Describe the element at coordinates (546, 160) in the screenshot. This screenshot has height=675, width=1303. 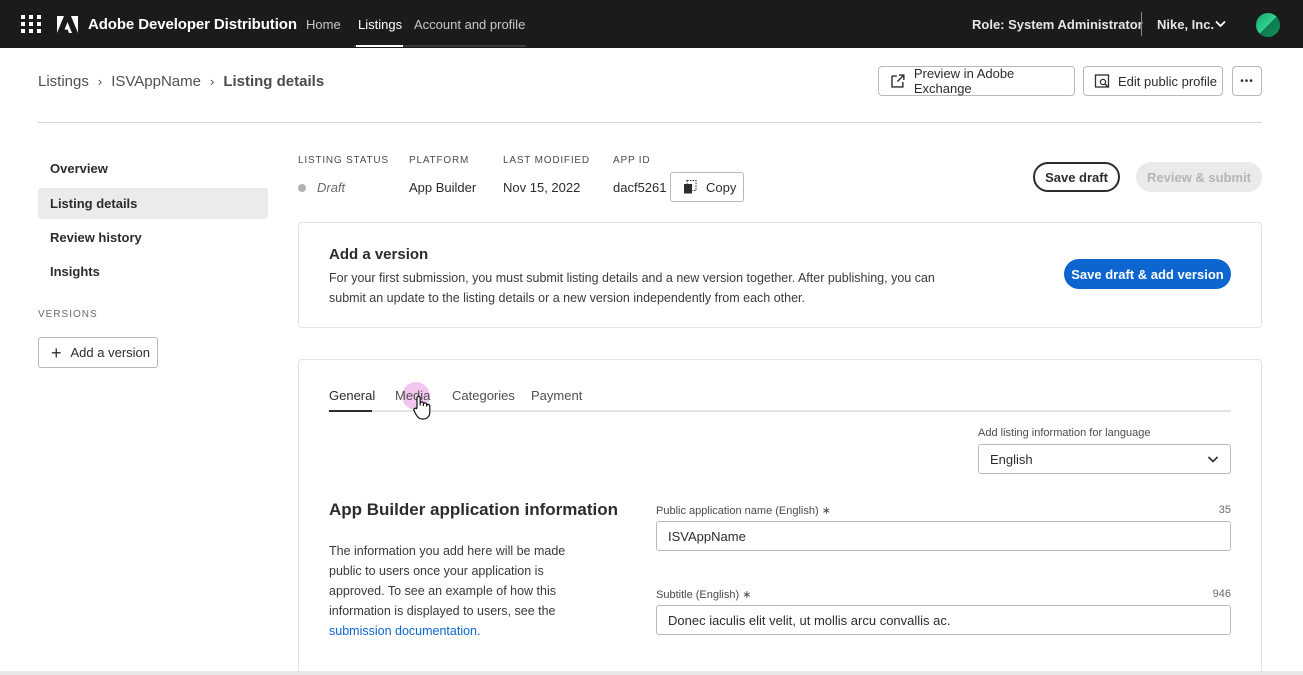
I see `last-modified-label: LAST MODIFIED` at that location.